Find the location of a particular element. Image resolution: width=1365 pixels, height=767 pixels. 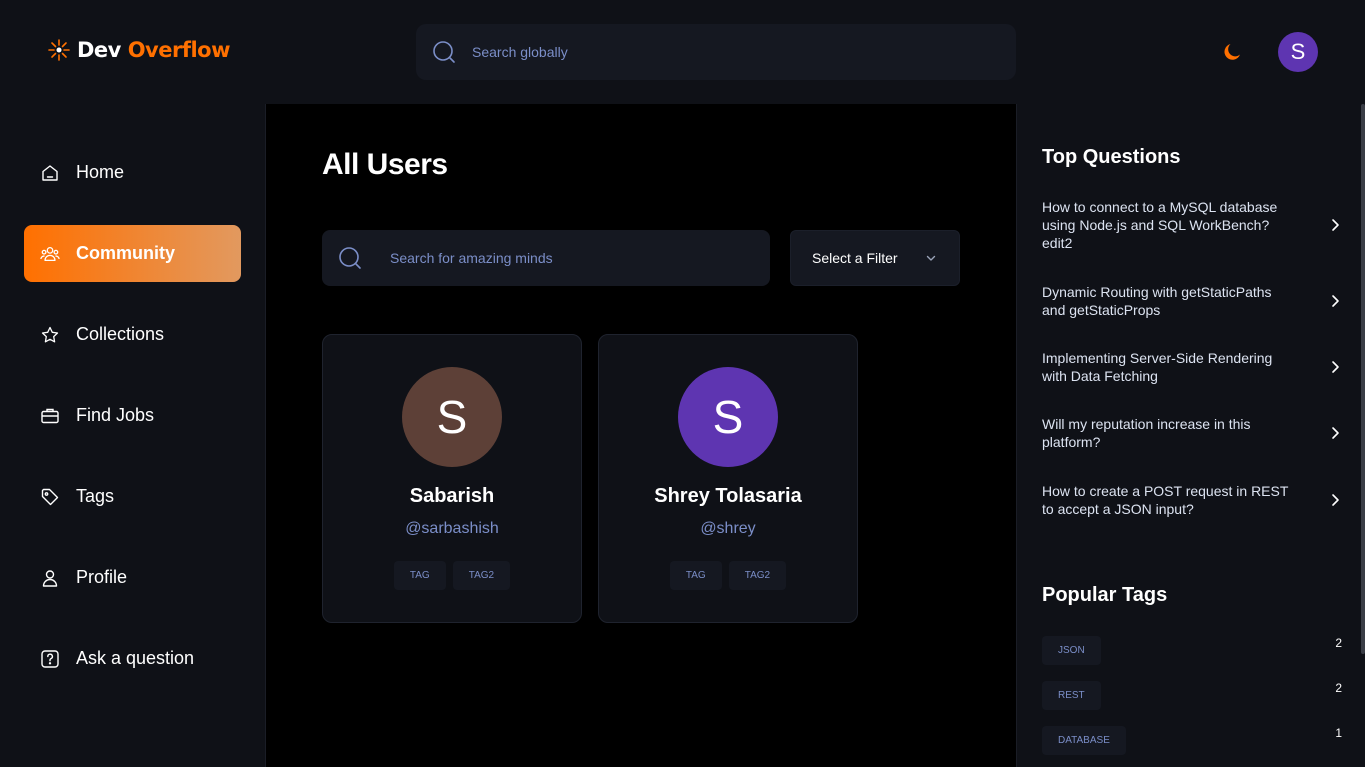

top-navbar: Dev Overflow S is located at coordinates (682, 52).